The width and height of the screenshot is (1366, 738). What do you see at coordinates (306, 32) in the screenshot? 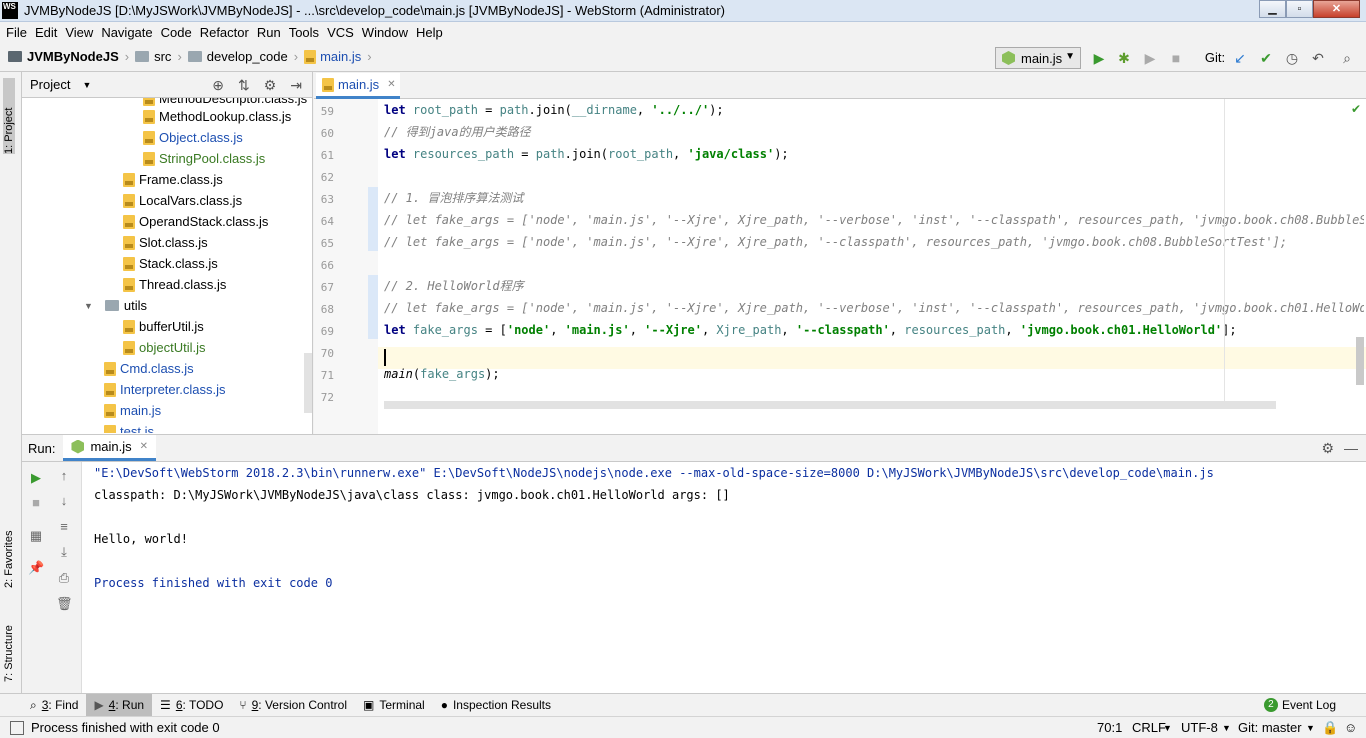
I see `menu-tools: Tools` at bounding box center [306, 32].